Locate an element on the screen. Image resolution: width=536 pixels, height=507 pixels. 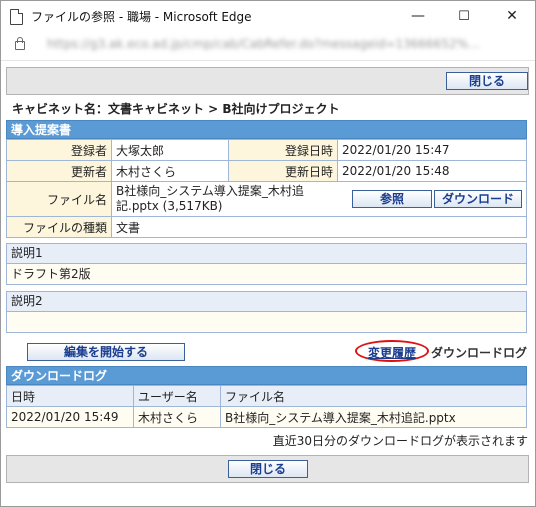
title-bar: ファイルの参照 - 職場 - Microsoft Edge — ☐ ✕ is located at coordinates (268, 16).